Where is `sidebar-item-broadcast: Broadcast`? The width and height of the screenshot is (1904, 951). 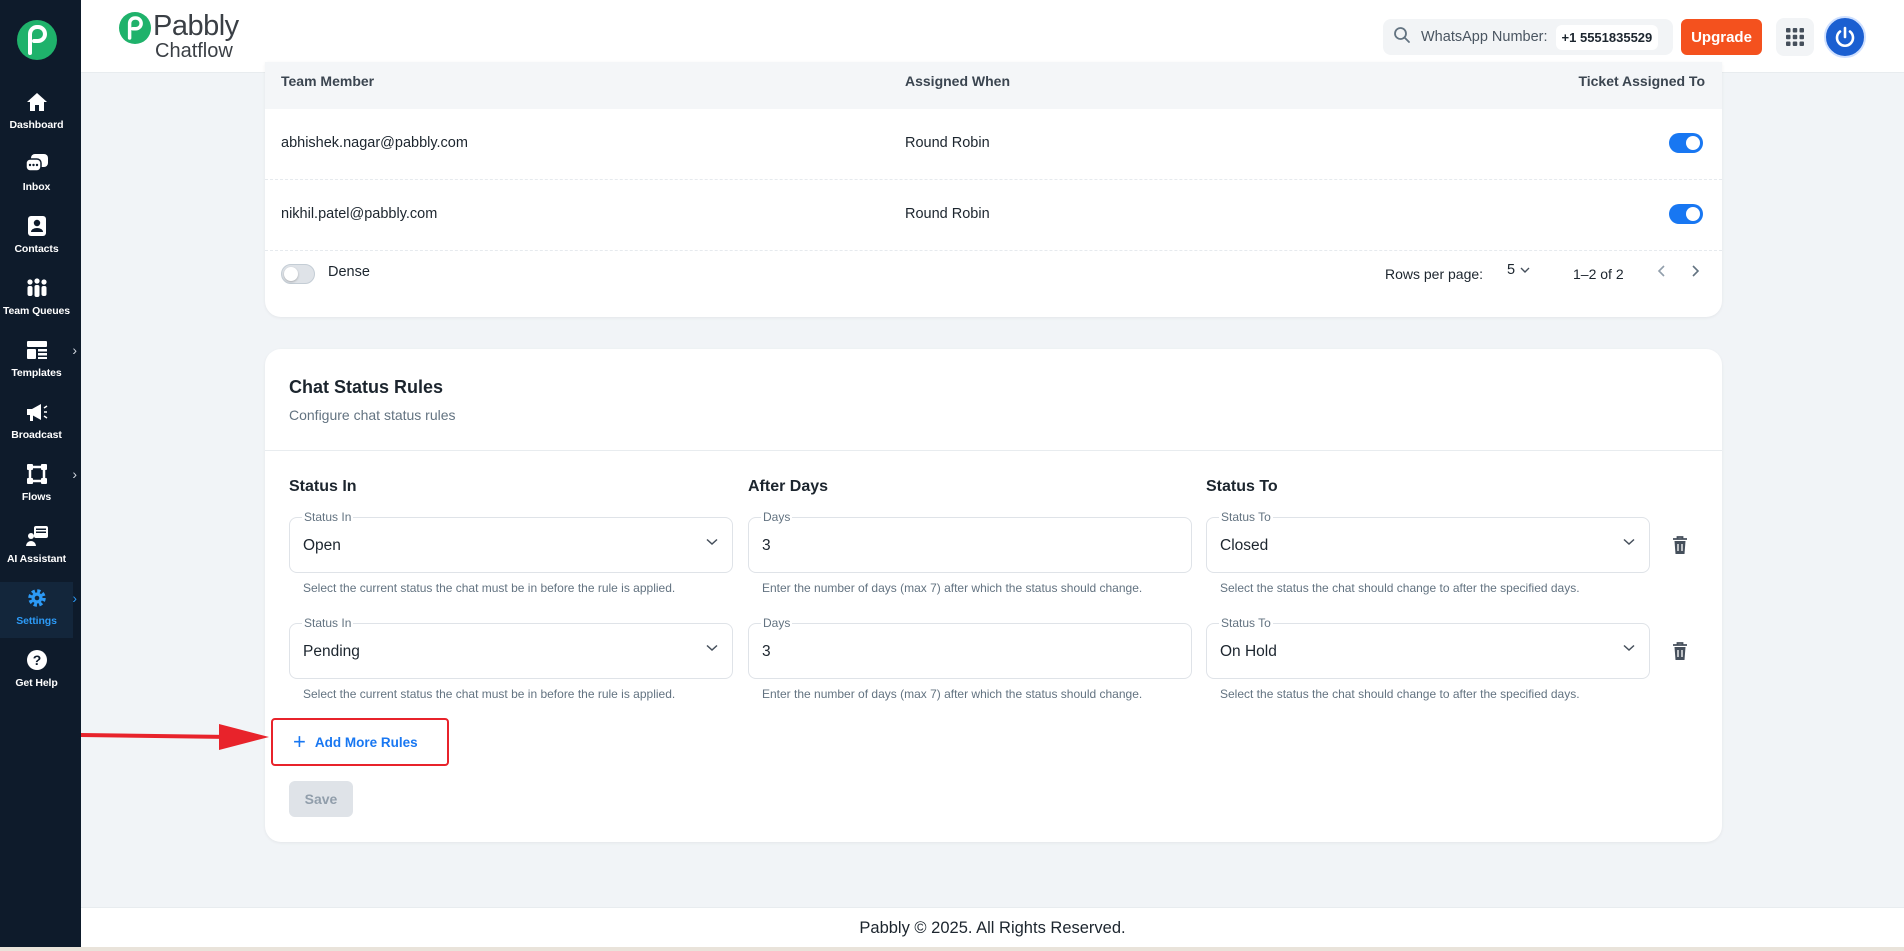
sidebar-item-broadcast: Broadcast is located at coordinates (36, 424).